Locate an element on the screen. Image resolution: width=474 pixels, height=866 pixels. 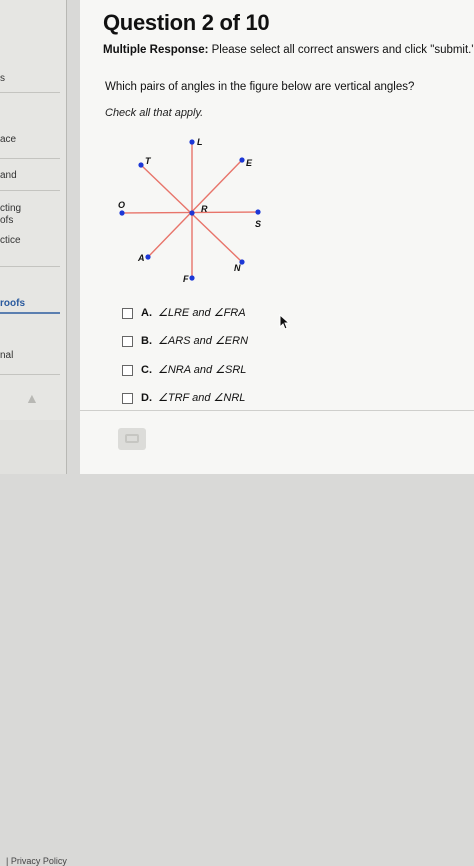
option-c-text: ∠NRA and ∠SRL is located at coordinates (202, 370).